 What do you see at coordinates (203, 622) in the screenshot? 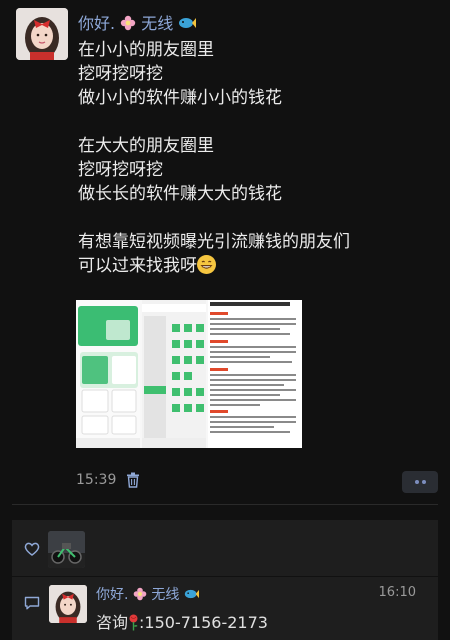
I see `comment-text-phone: :150-7156-2173` at bounding box center [203, 622].